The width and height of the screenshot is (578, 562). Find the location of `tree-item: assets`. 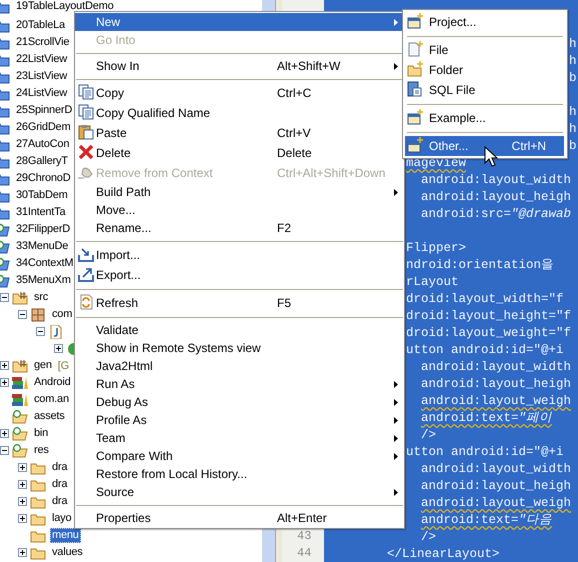

tree-item: assets is located at coordinates (49, 416).